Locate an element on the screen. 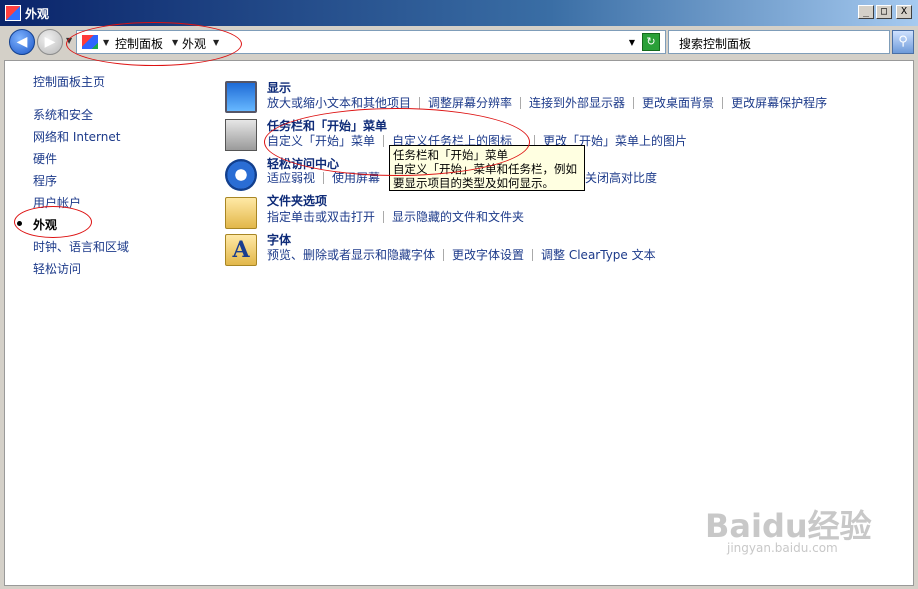 This screenshot has width=918, height=589. search-icon: ⚲ is located at coordinates (903, 42).